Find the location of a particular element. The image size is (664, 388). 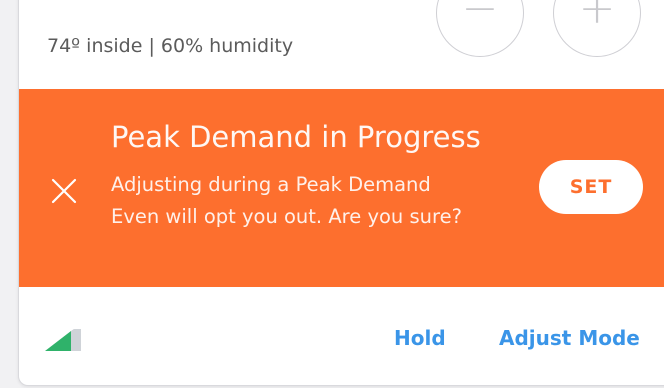

increase-temperature-button: + is located at coordinates (597, 28).